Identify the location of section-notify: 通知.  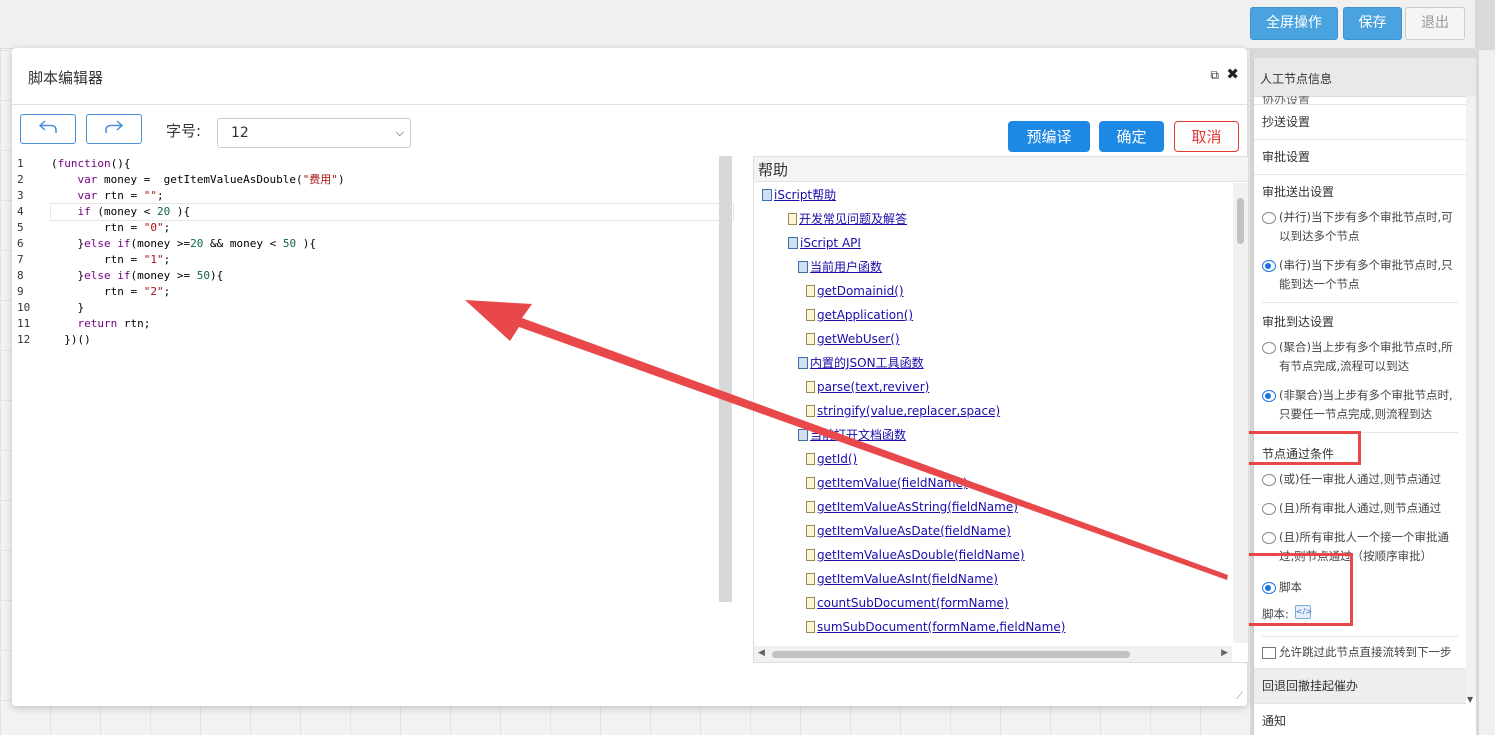
(1360, 719).